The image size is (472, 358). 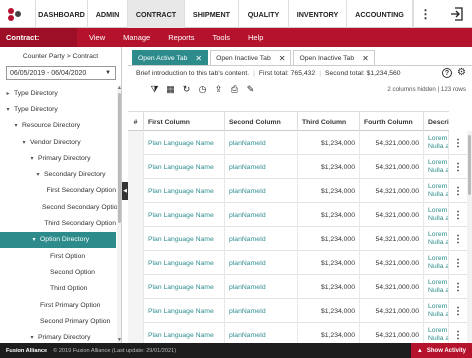 What do you see at coordinates (392, 122) in the screenshot?
I see `column-header-fourth: Fourth Column` at bounding box center [392, 122].